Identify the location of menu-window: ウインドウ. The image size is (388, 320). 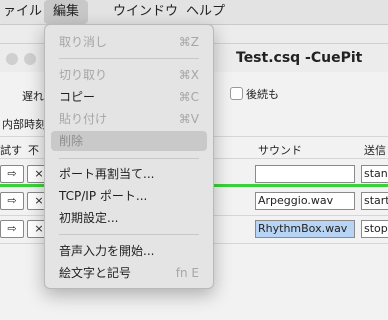
(145, 12).